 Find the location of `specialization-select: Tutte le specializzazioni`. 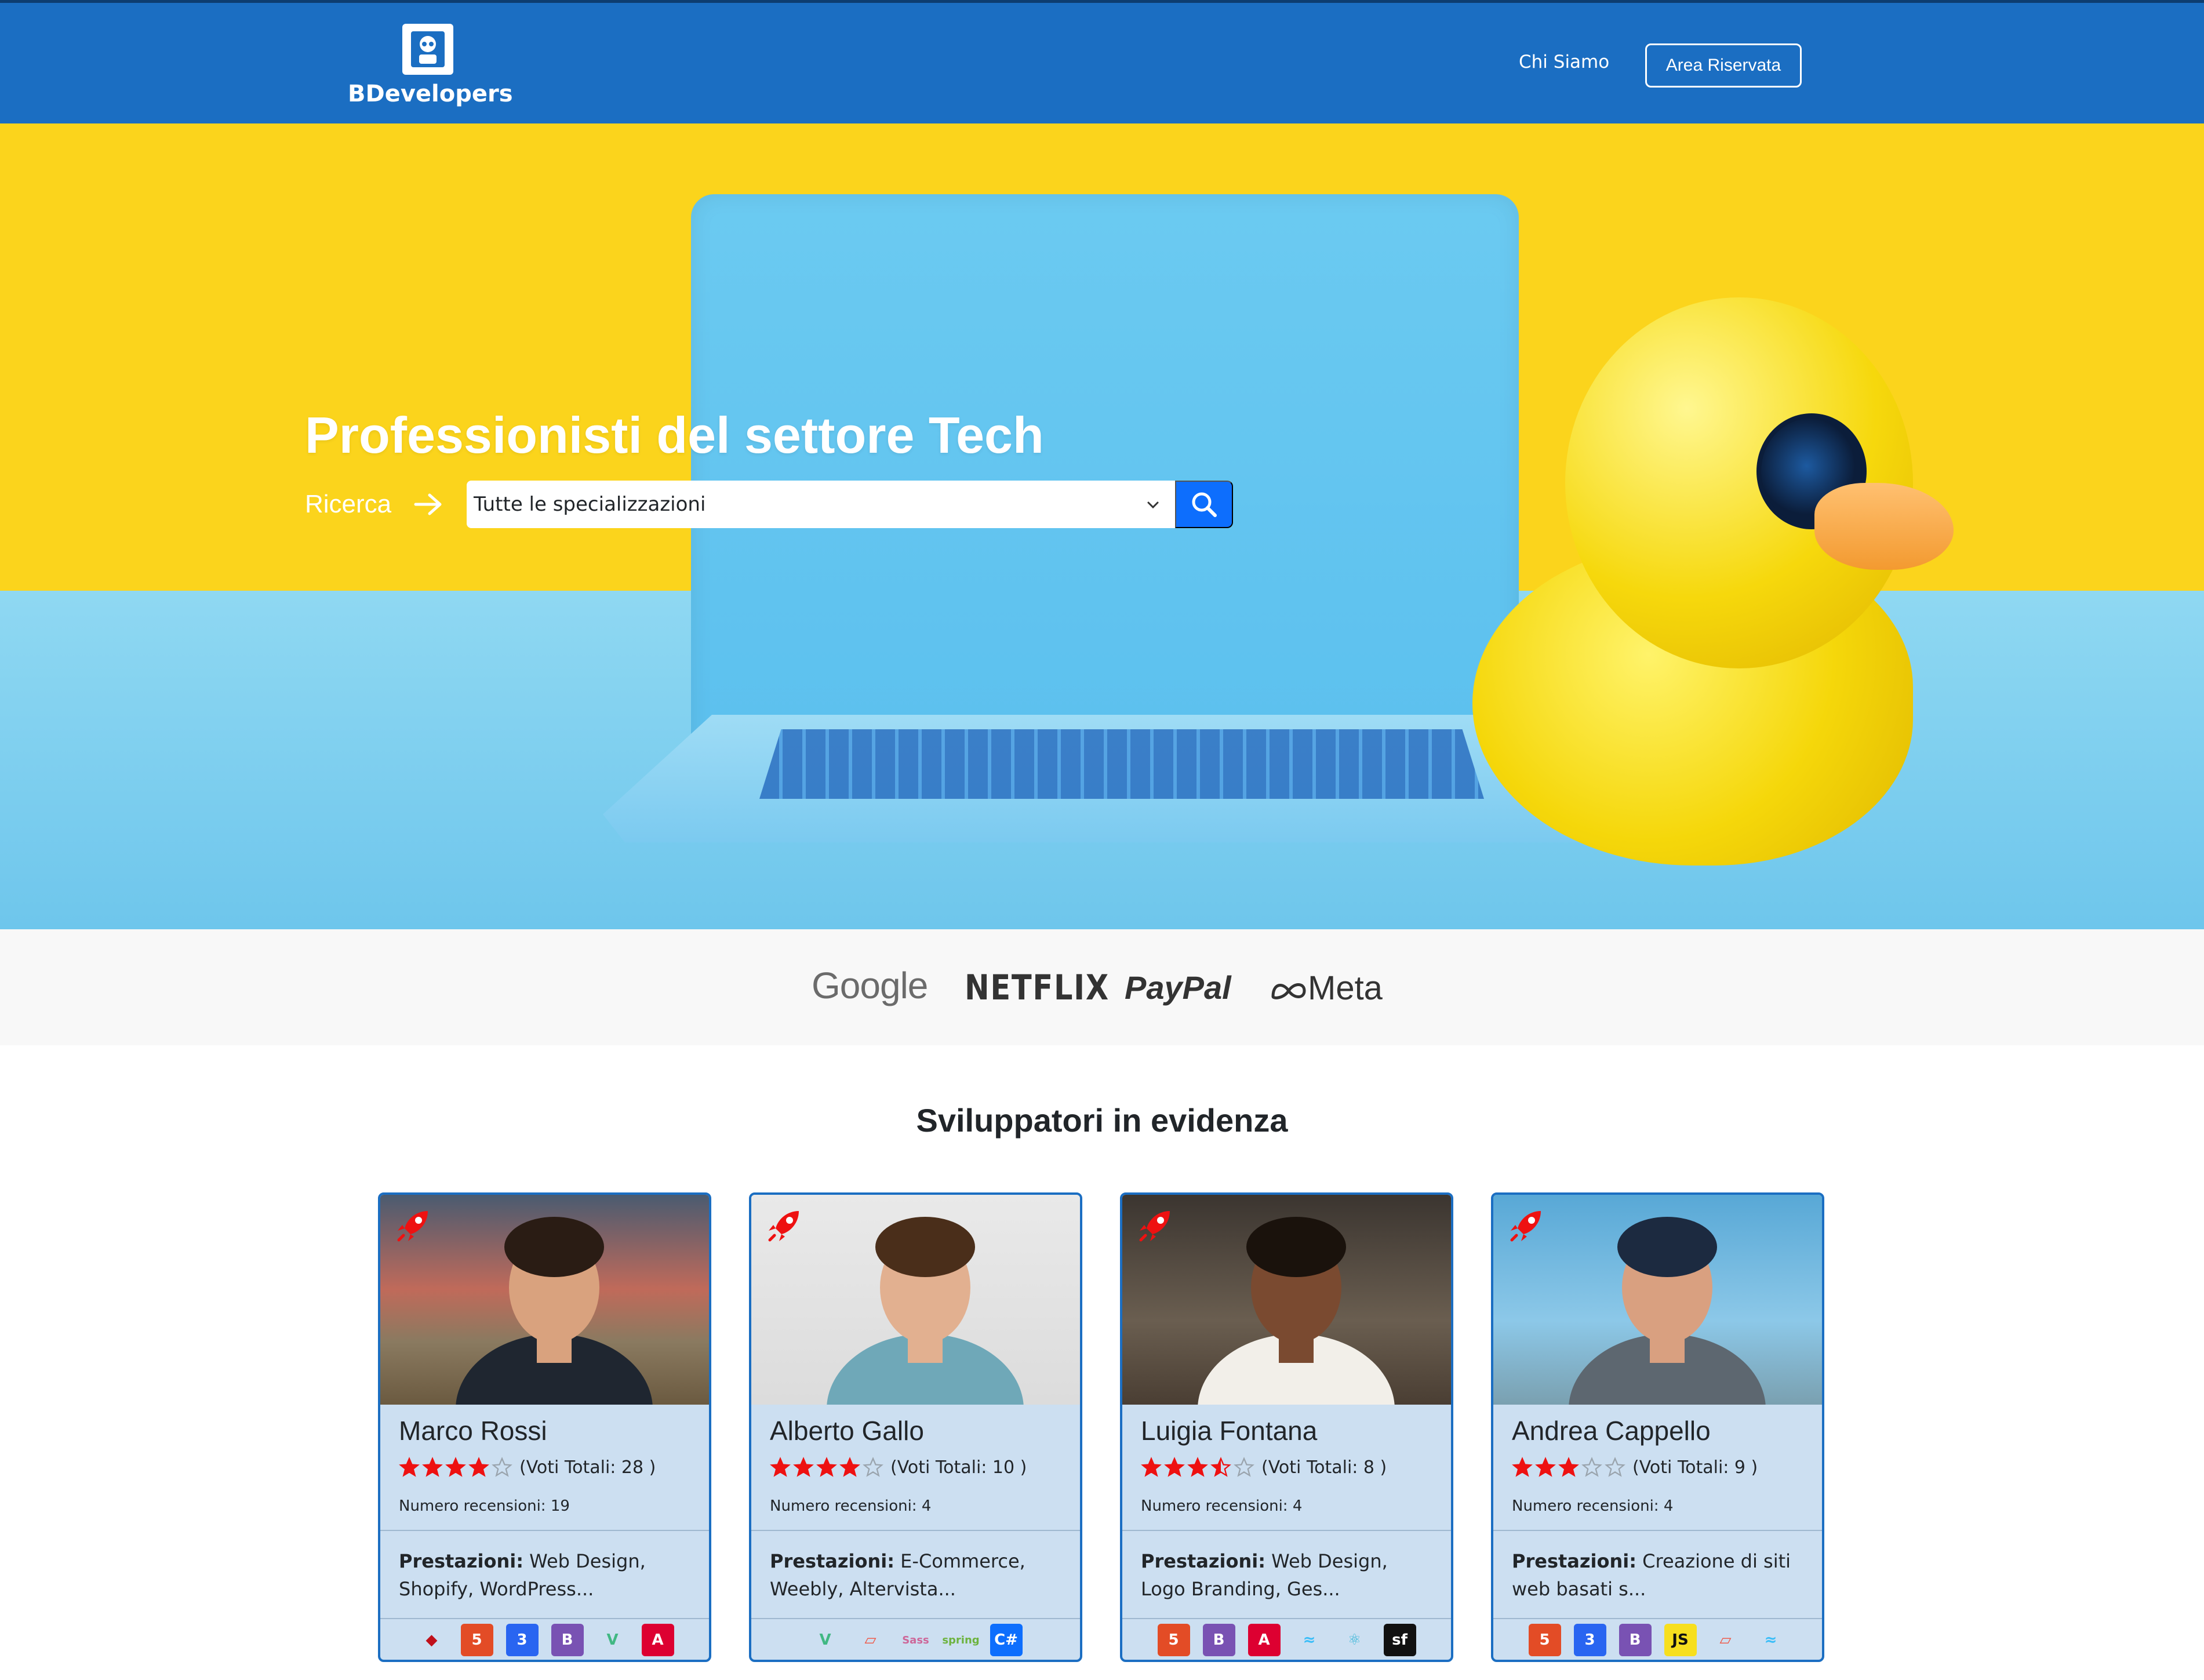

specialization-select: Tutte le specializzazioni is located at coordinates (821, 505).